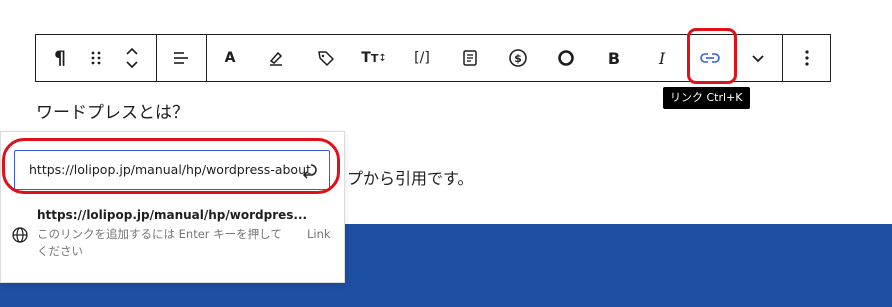  Describe the element at coordinates (230, 58) in the screenshot. I see `font-a-icon: A` at that location.